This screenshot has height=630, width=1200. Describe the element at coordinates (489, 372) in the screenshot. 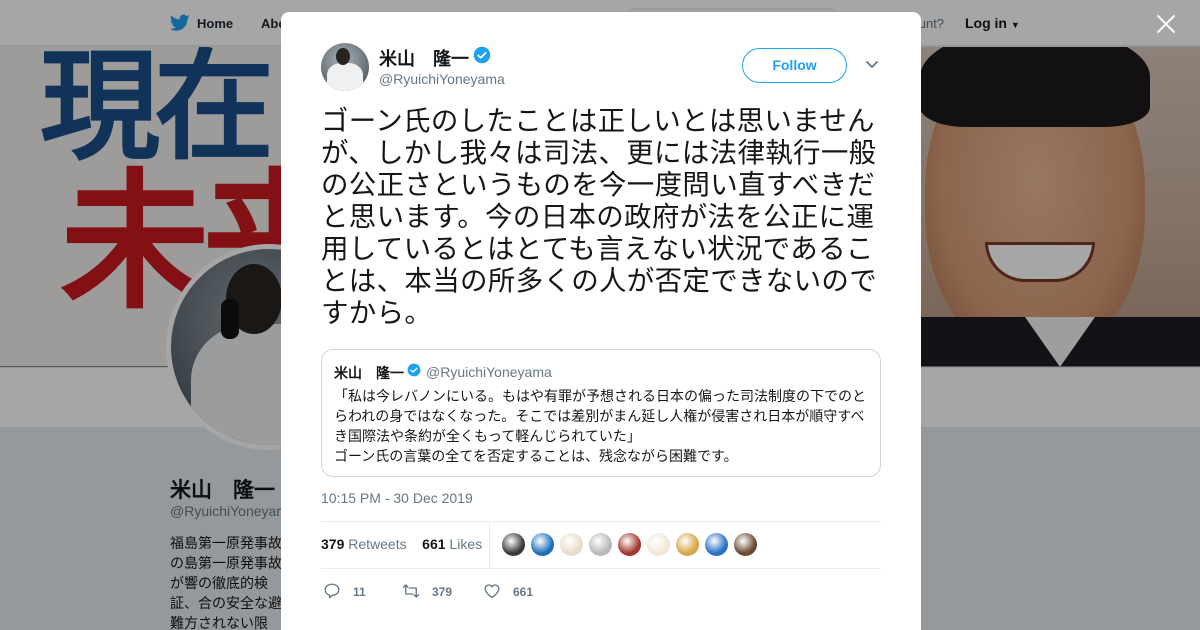

I see `quoted-author-handle: @RyuichiYoneyama` at that location.